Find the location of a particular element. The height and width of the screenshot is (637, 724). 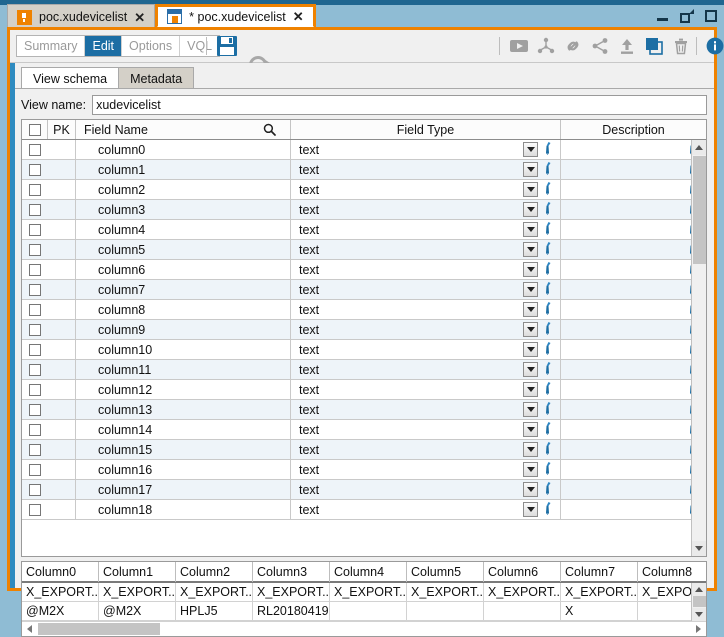

share-icon is located at coordinates (600, 46).